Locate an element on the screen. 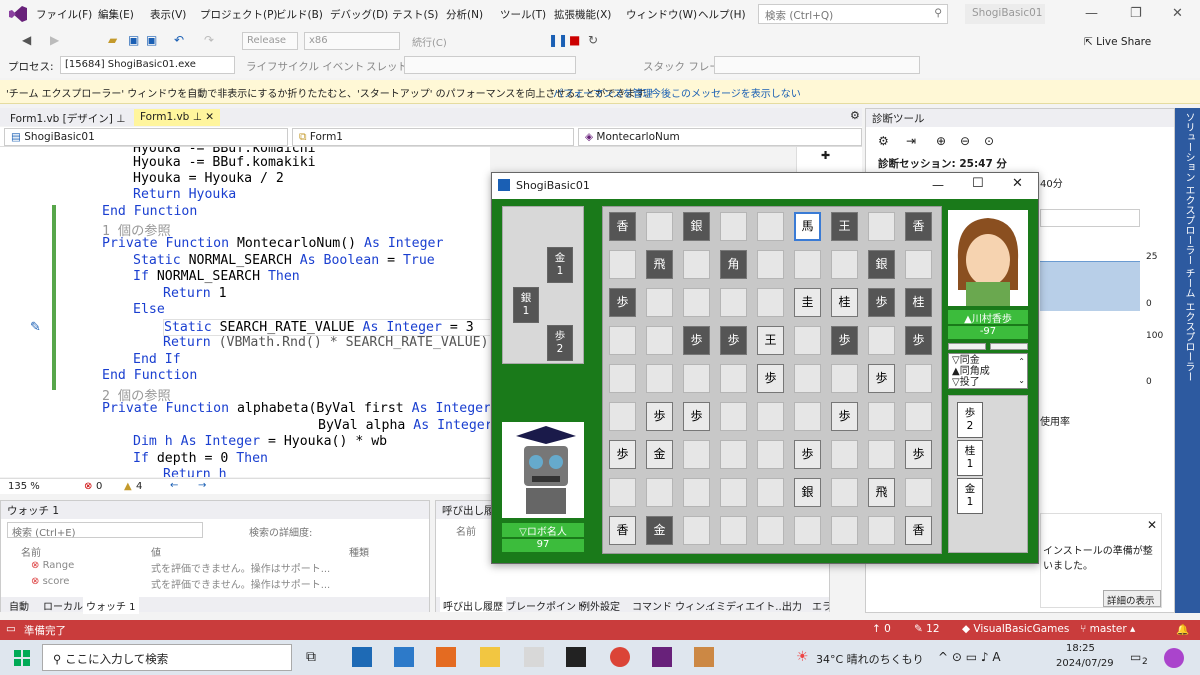 The height and width of the screenshot is (675, 1200). error-count: 0 is located at coordinates (99, 486).